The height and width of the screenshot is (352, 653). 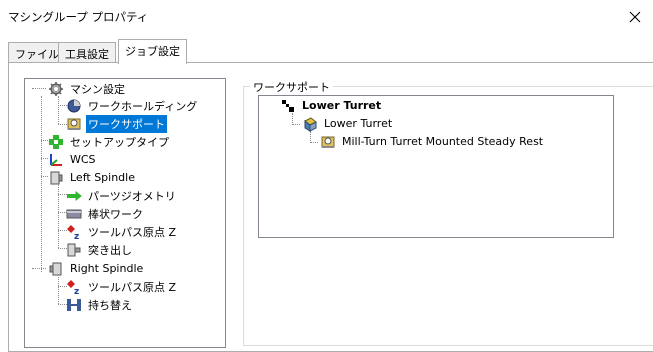 I want to click on tree-item-lower-turret: Lower Turret, so click(x=348, y=123).